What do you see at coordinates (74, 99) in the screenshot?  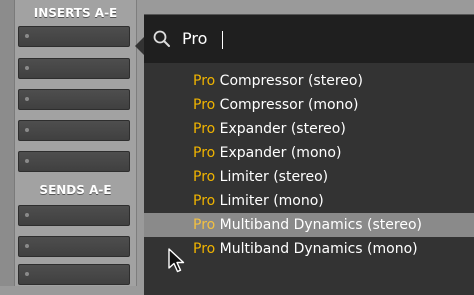 I see `insert-slot-c` at bounding box center [74, 99].